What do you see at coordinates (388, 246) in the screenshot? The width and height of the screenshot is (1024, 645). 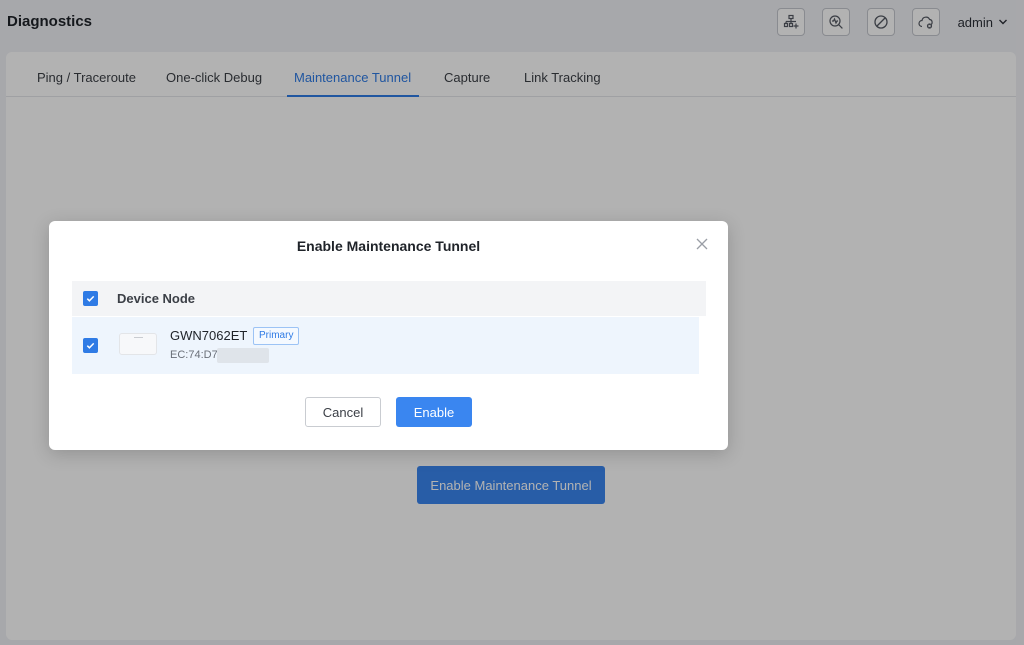 I see `modal-title: Enable Maintenance Tunnel` at bounding box center [388, 246].